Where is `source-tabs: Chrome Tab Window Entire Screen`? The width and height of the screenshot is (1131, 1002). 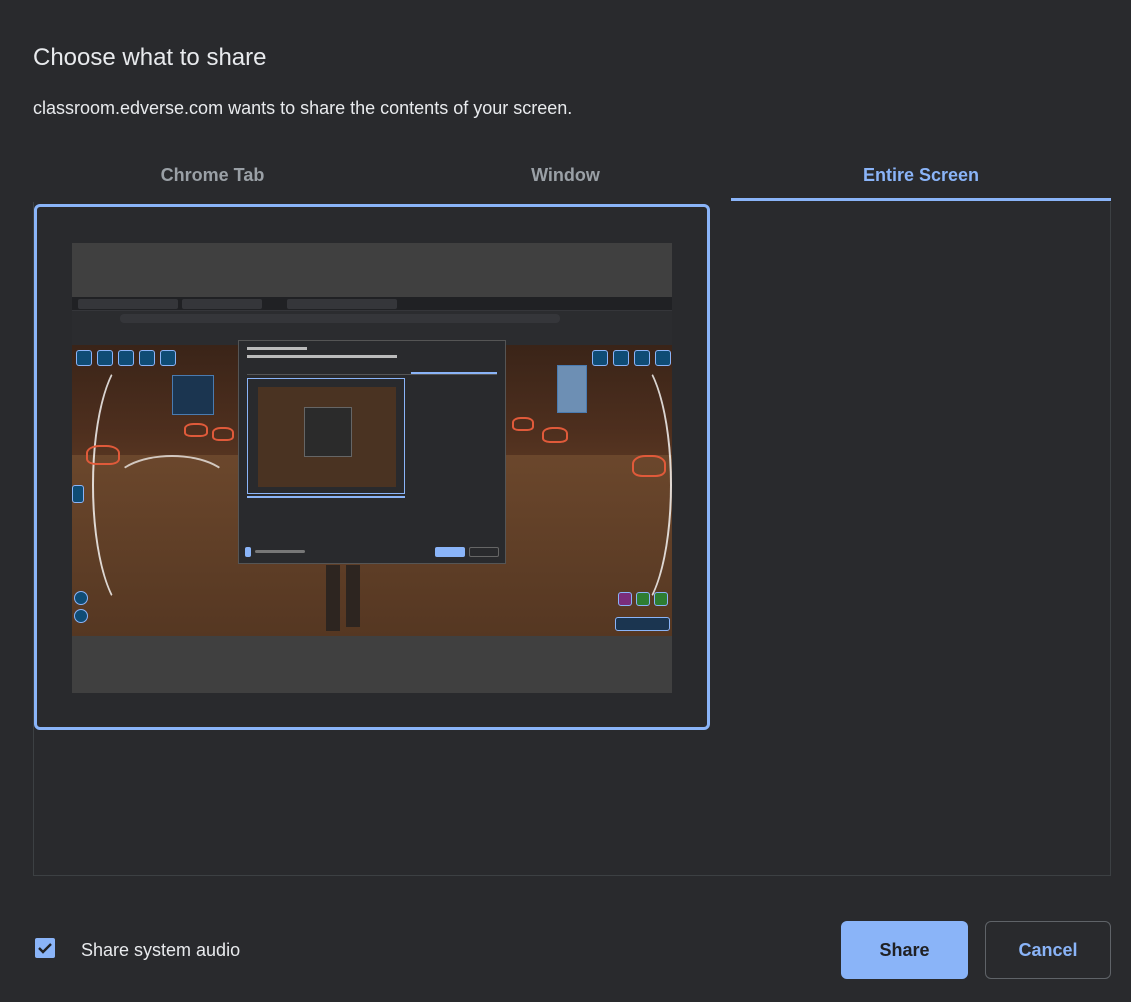 source-tabs: Chrome Tab Window Entire Screen is located at coordinates (572, 175).